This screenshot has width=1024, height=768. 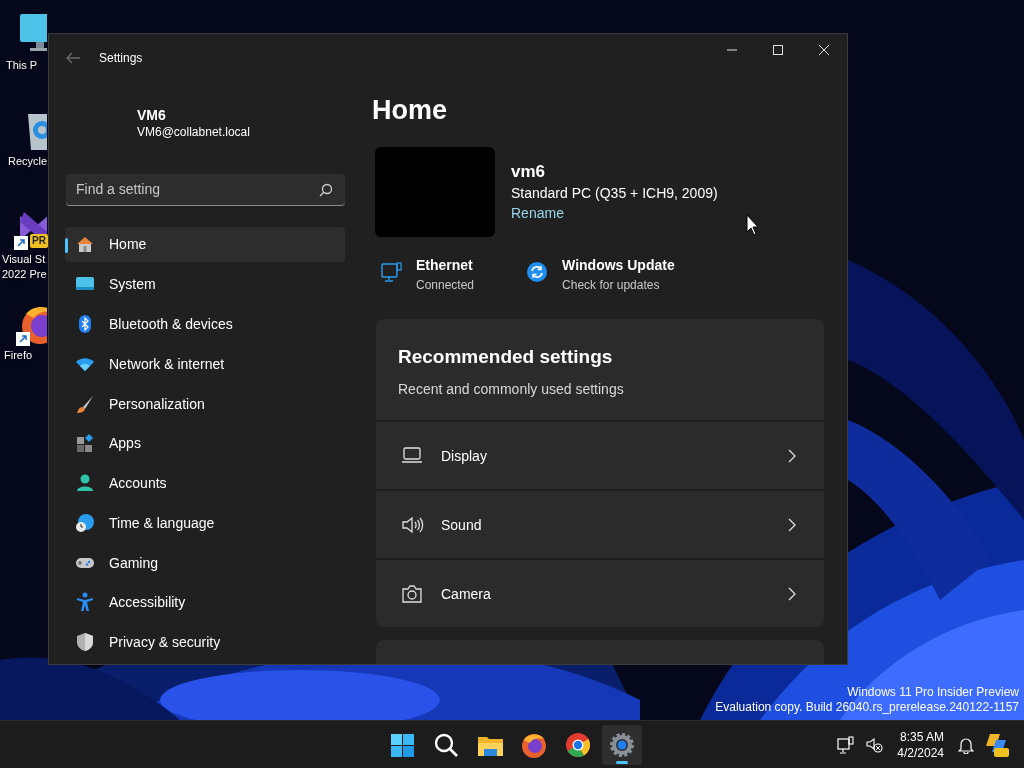 What do you see at coordinates (326, 189) in the screenshot?
I see `search-icon` at bounding box center [326, 189].